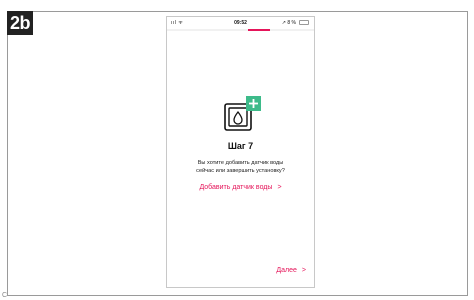 The width and height of the screenshot is (474, 300). I want to click on corner-mark: C, so click(5, 295).